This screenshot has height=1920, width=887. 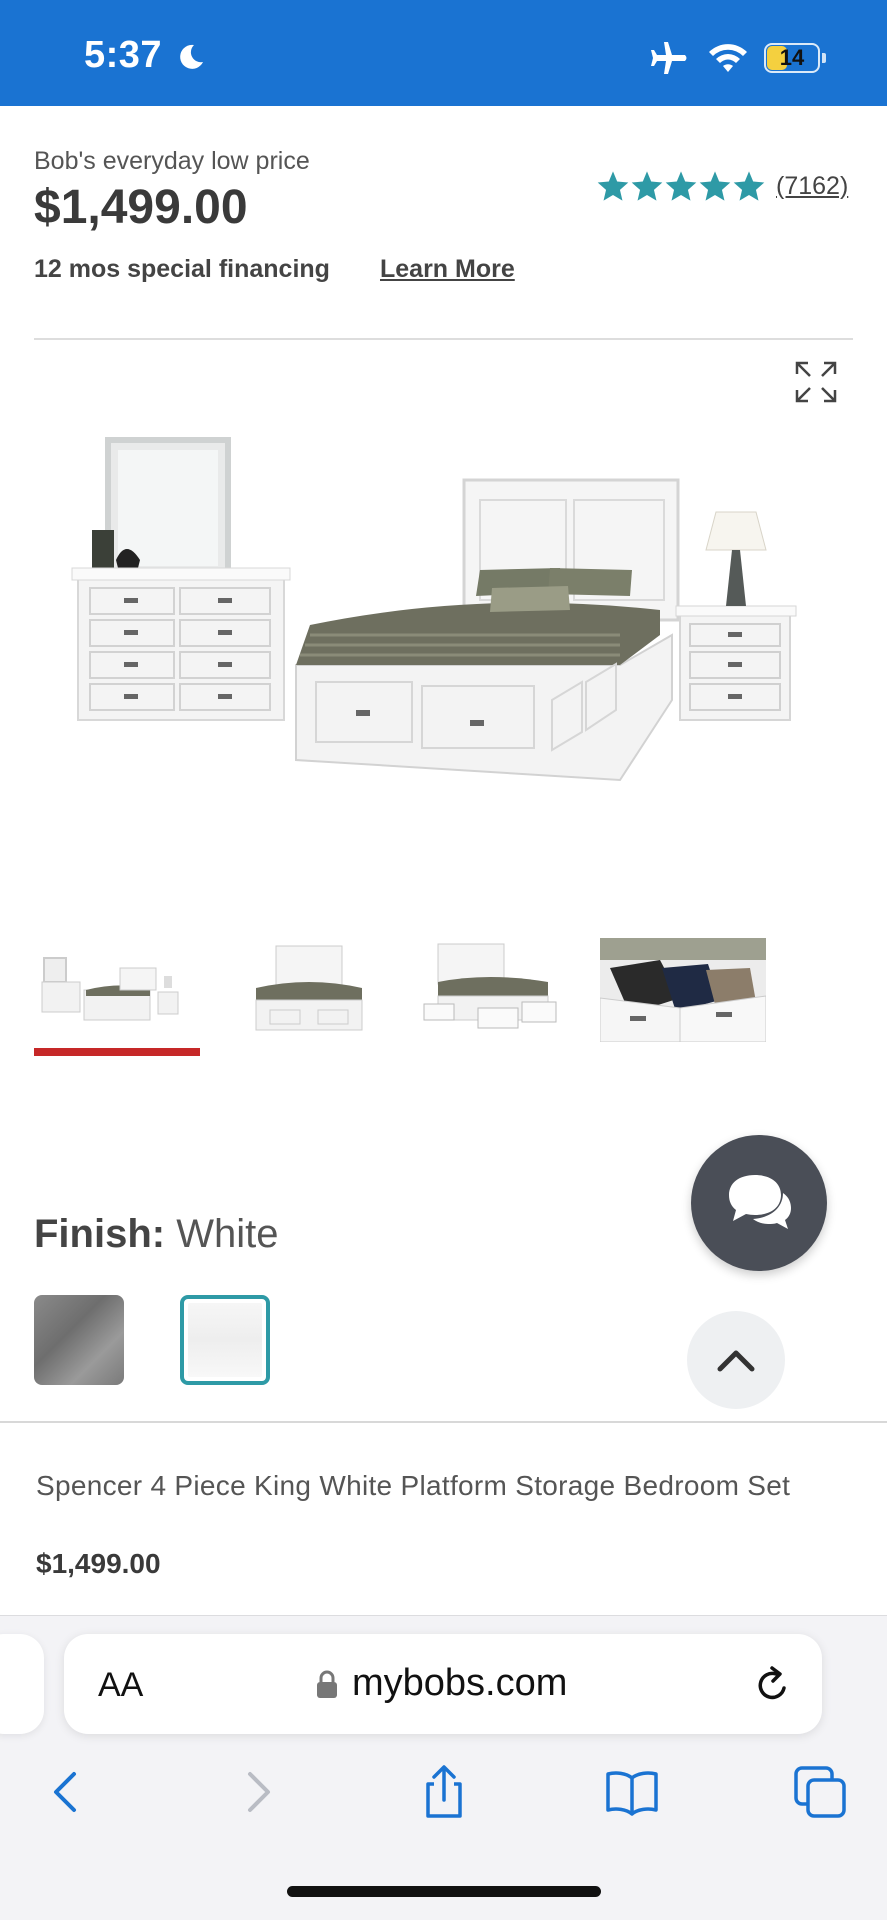 I want to click on selected-thumbnail-indicator, so click(x=117, y=1052).